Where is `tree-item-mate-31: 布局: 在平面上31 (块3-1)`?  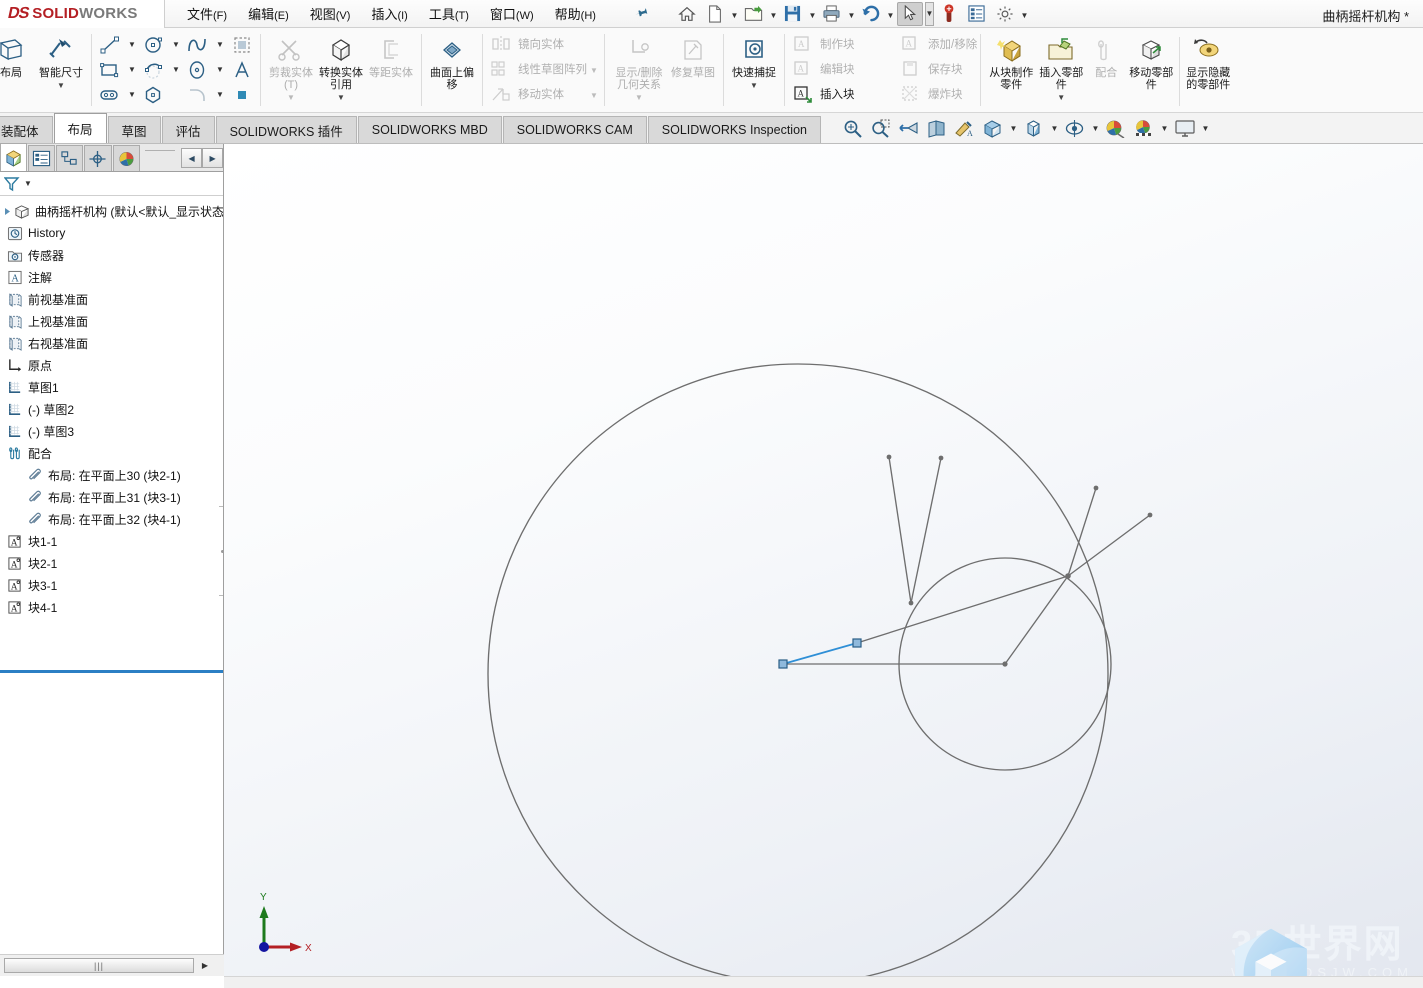
tree-item-mate-31: 布局: 在平面上31 (块3-1) is located at coordinates (111, 497).